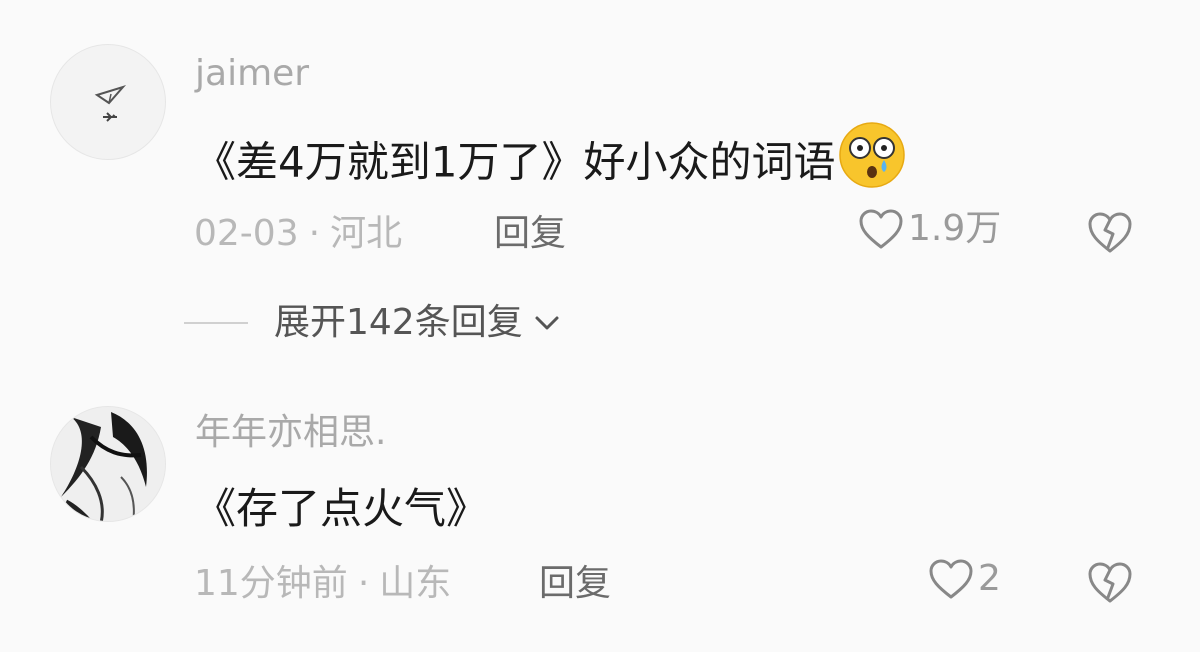  What do you see at coordinates (989, 578) in the screenshot?
I see `like-count: 2` at bounding box center [989, 578].